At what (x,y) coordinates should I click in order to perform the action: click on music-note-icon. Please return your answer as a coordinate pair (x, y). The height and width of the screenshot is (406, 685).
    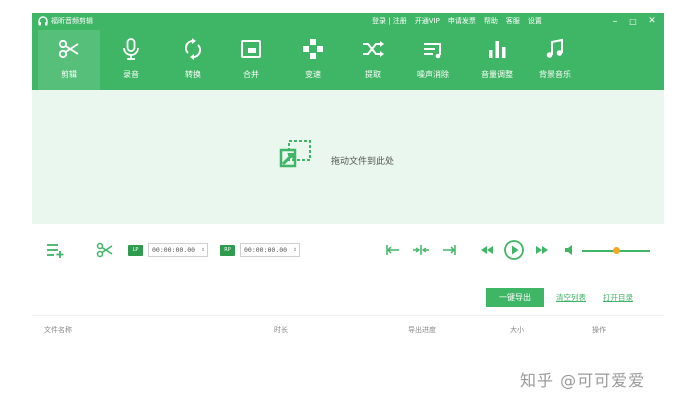
    Looking at the image, I should click on (554, 48).